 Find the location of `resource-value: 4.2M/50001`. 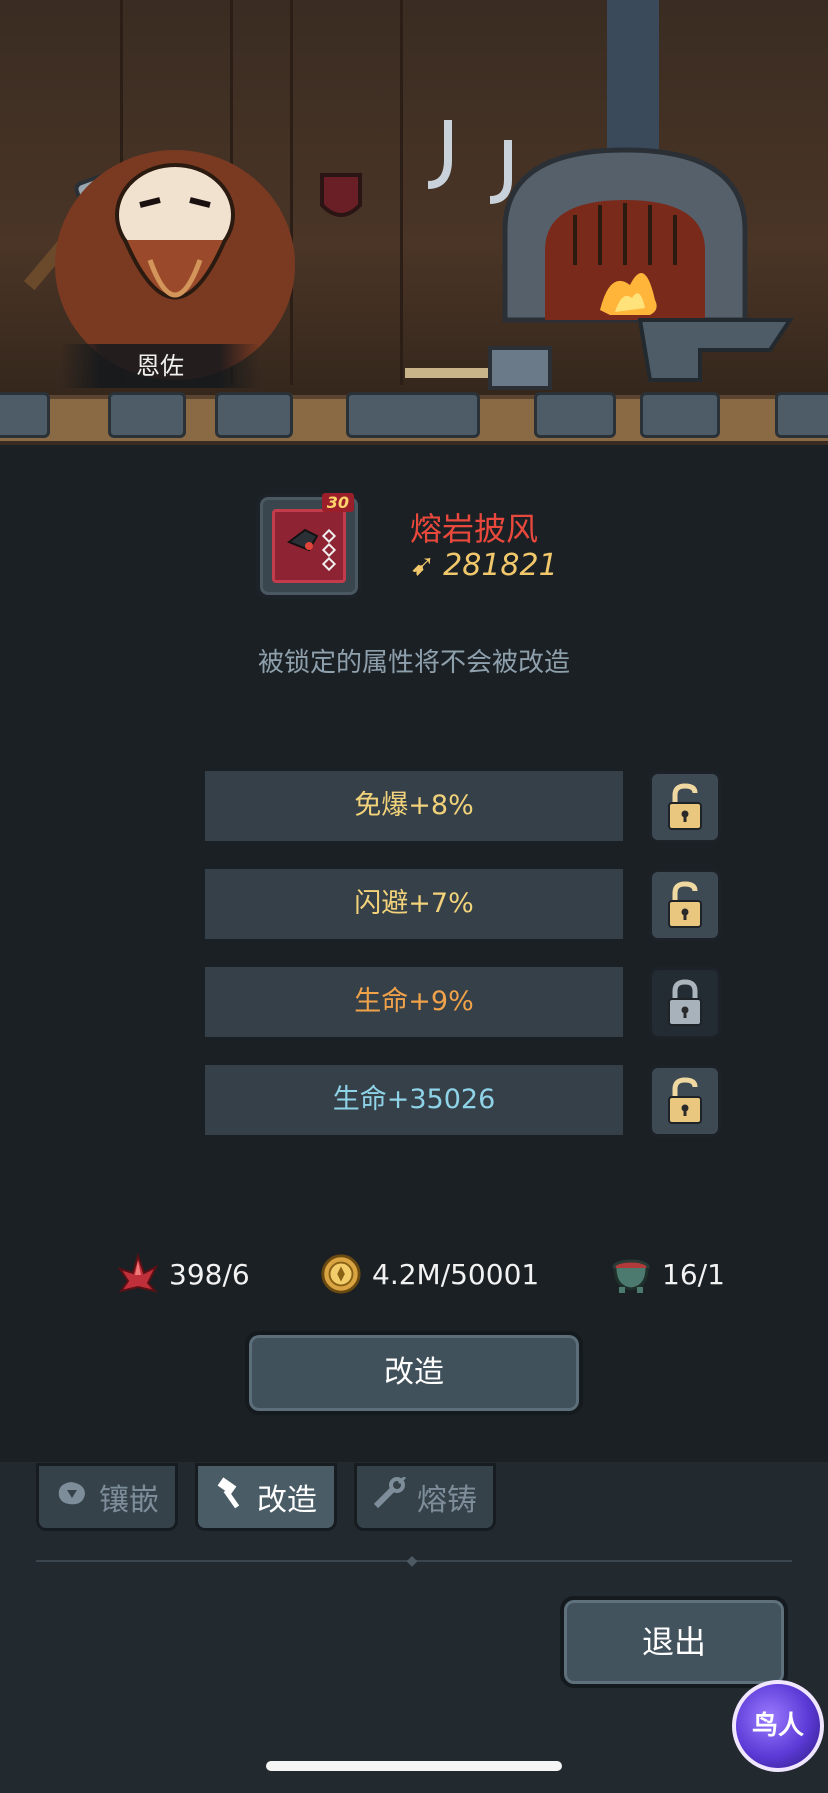

resource-value: 4.2M/50001 is located at coordinates (456, 1274).